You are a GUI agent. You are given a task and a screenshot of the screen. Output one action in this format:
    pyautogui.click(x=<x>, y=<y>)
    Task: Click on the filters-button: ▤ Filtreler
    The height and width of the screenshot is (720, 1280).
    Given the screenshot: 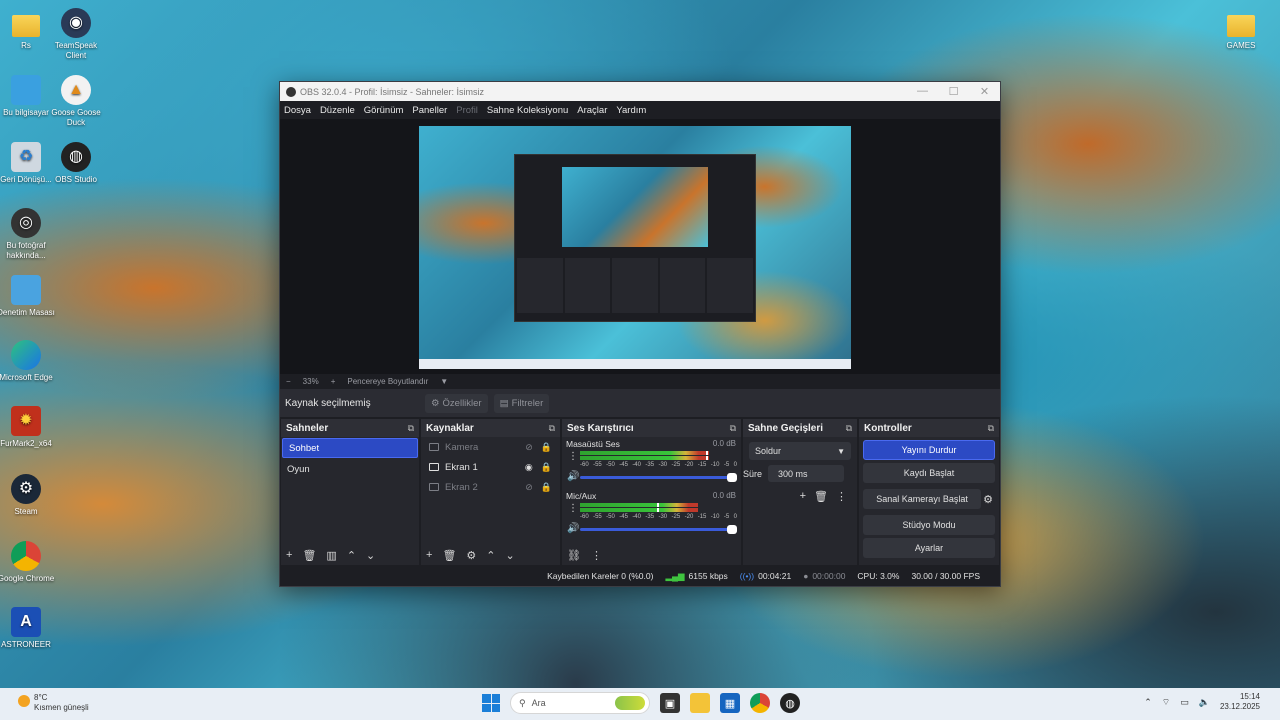 What is the action you would take?
    pyautogui.click(x=521, y=403)
    